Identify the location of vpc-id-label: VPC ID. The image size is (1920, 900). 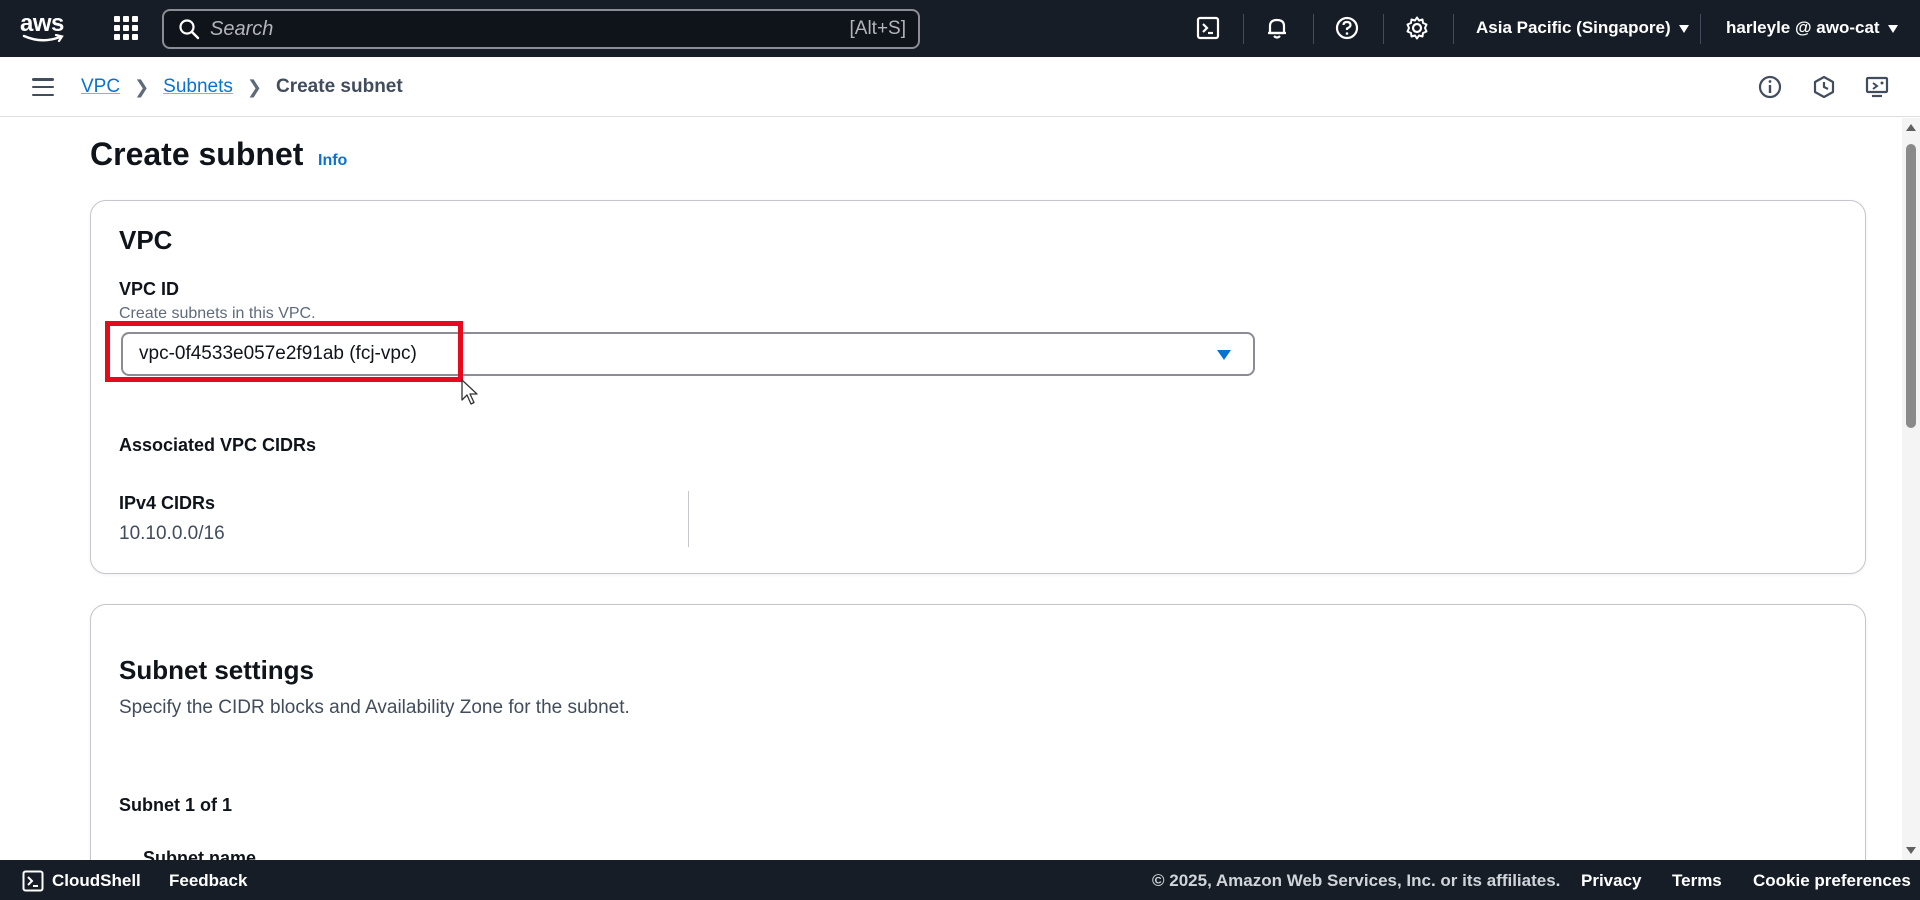
(149, 289).